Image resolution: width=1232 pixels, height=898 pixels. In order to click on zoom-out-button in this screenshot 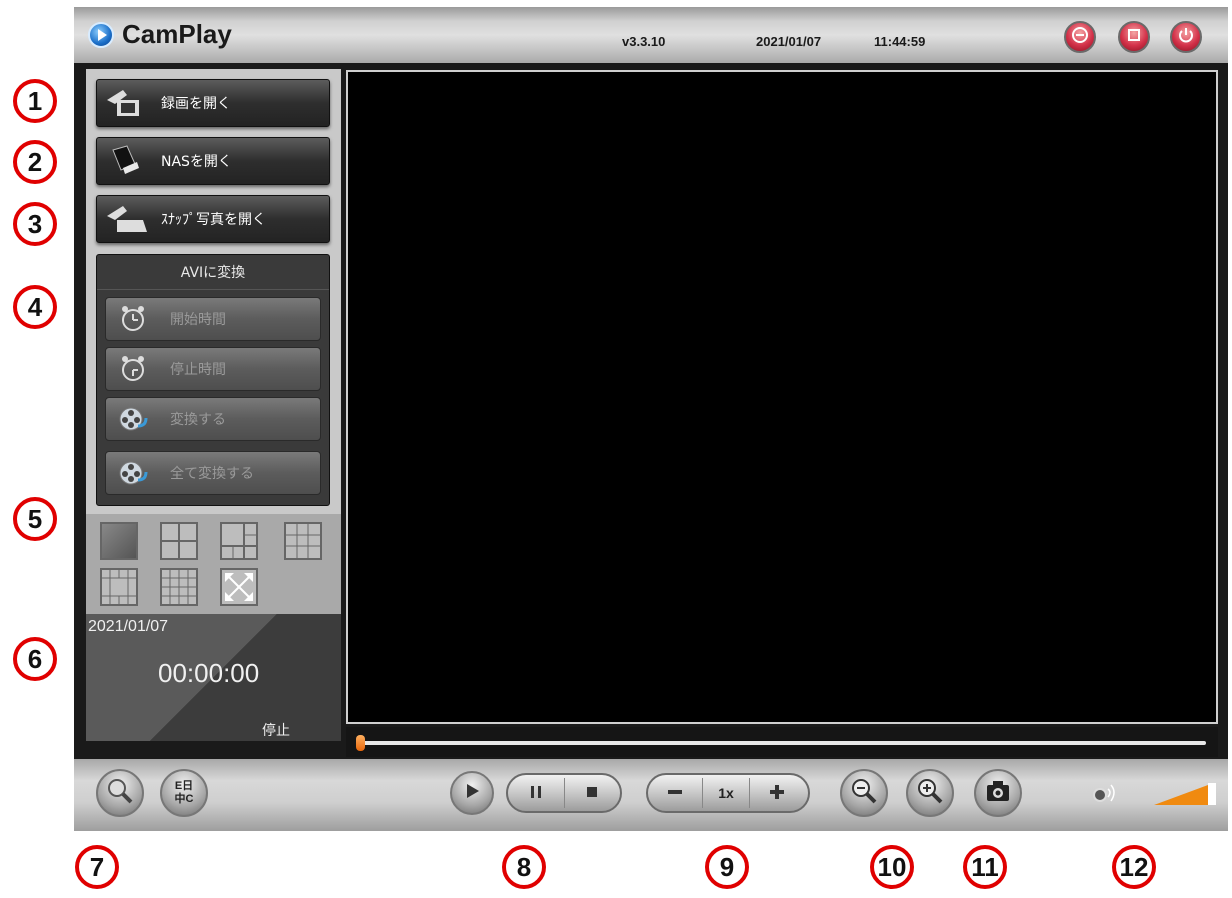, I will do `click(864, 793)`.